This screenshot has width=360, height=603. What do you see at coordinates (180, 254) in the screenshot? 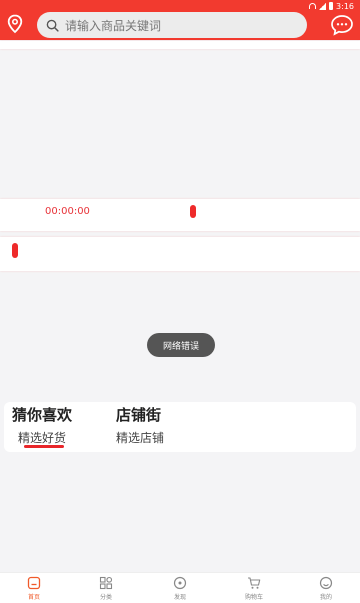
I see `notice-bar` at bounding box center [180, 254].